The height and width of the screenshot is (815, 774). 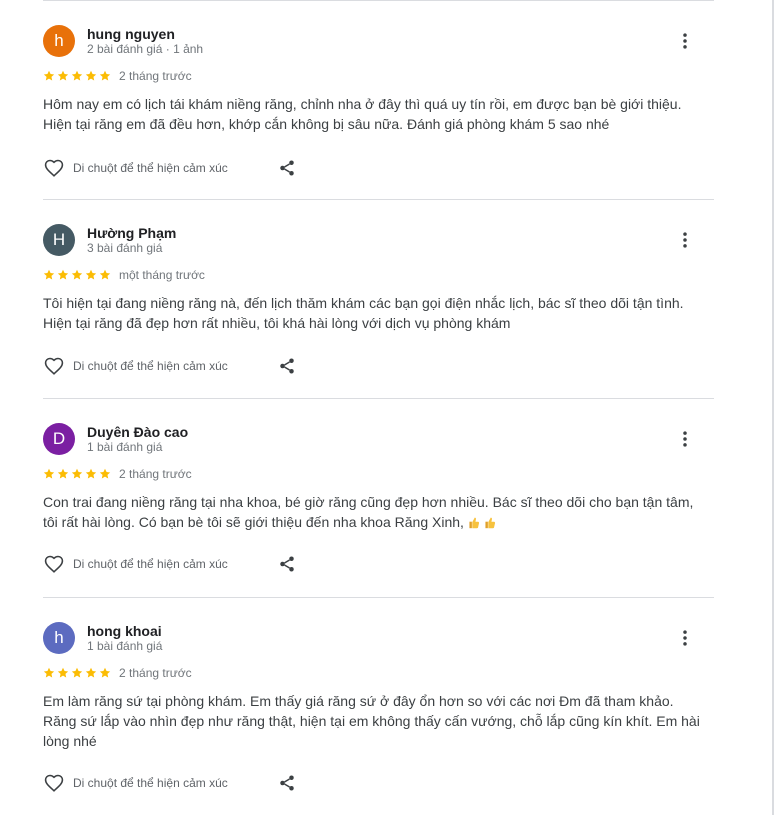 What do you see at coordinates (145, 49) in the screenshot?
I see `reviewer-meta: 2 bài đánh giá · 1 ảnh` at bounding box center [145, 49].